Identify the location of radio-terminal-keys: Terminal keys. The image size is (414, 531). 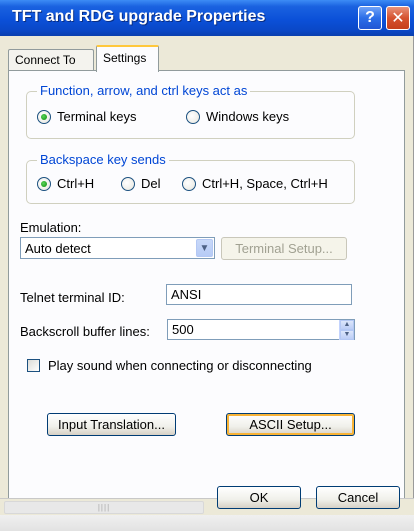
(86, 116).